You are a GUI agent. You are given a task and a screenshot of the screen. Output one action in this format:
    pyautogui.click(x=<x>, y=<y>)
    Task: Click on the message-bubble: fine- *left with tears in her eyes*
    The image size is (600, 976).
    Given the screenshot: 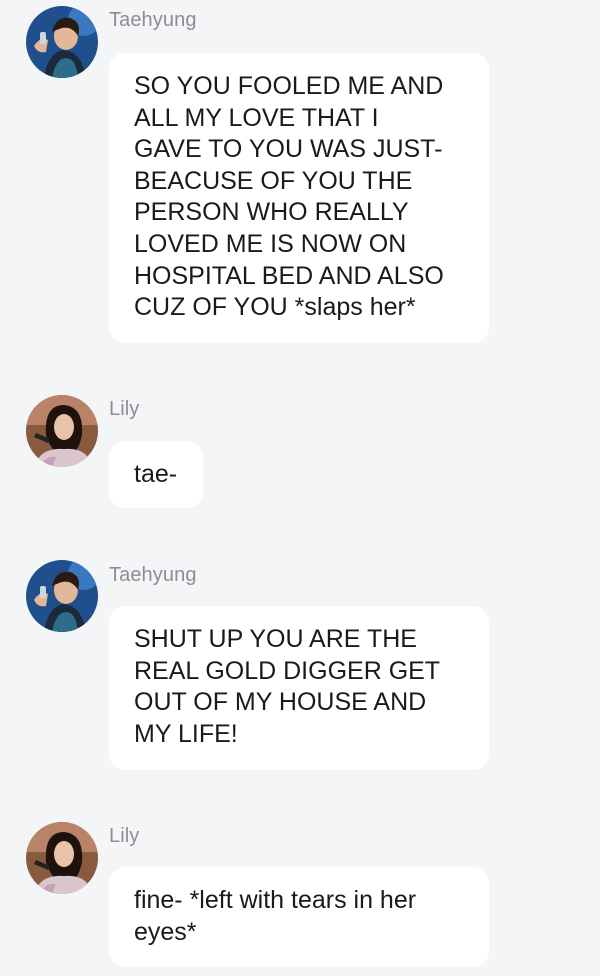 What is the action you would take?
    pyautogui.click(x=299, y=917)
    